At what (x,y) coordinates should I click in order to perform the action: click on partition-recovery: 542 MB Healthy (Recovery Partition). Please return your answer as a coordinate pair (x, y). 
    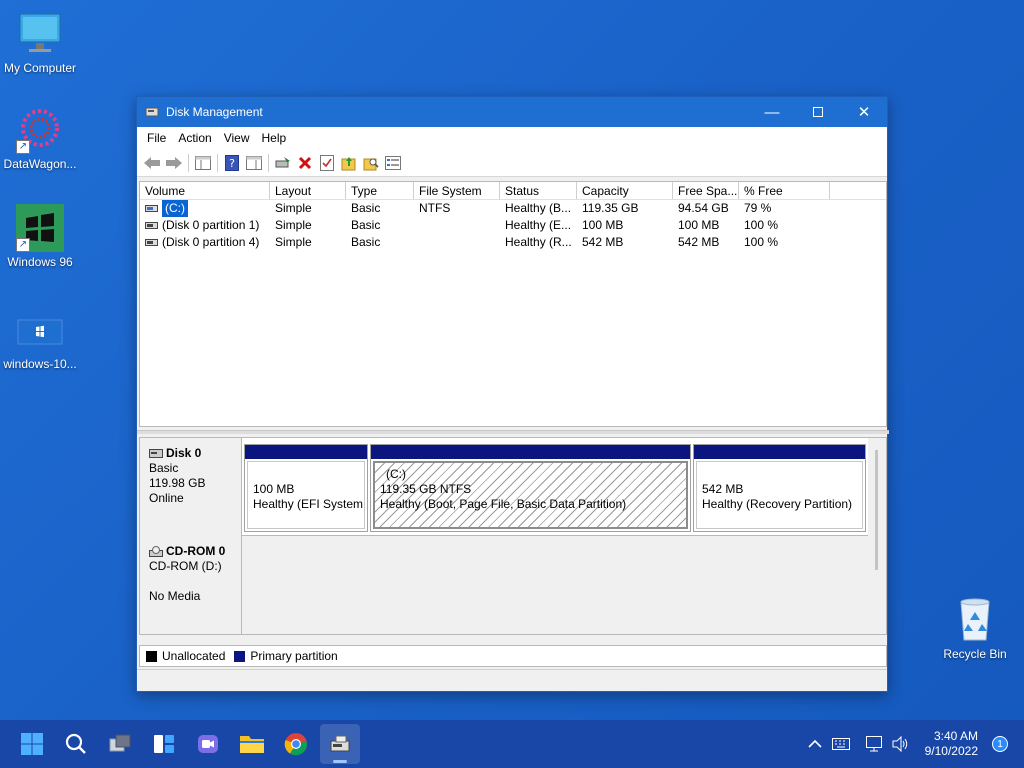
    Looking at the image, I should click on (779, 488).